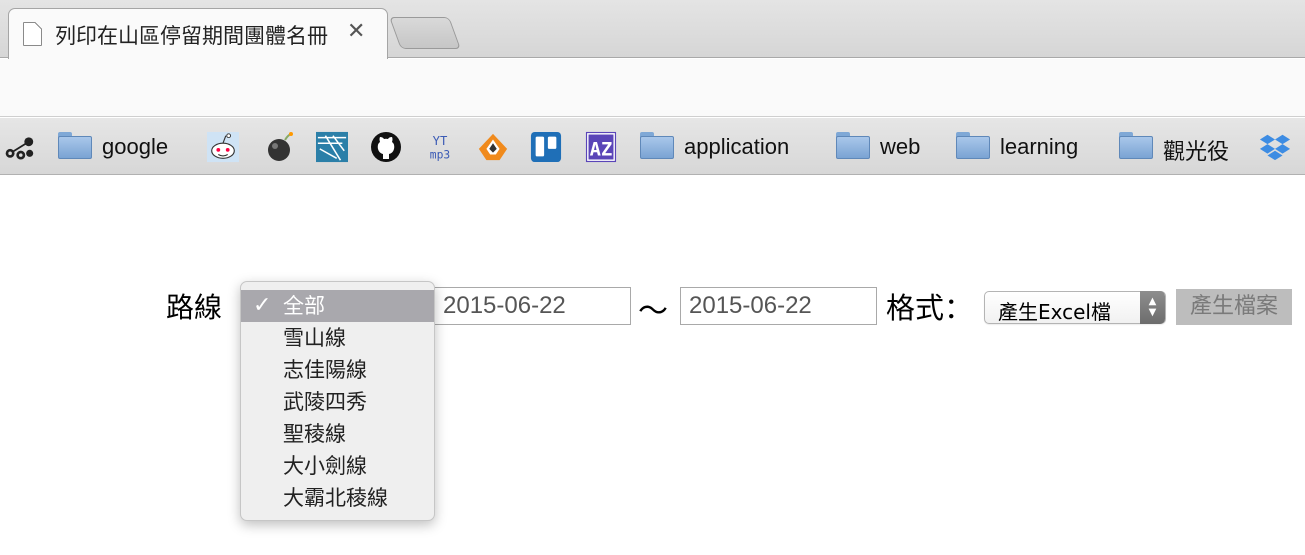  I want to click on route-option-label: 志佳陽線, so click(325, 370).